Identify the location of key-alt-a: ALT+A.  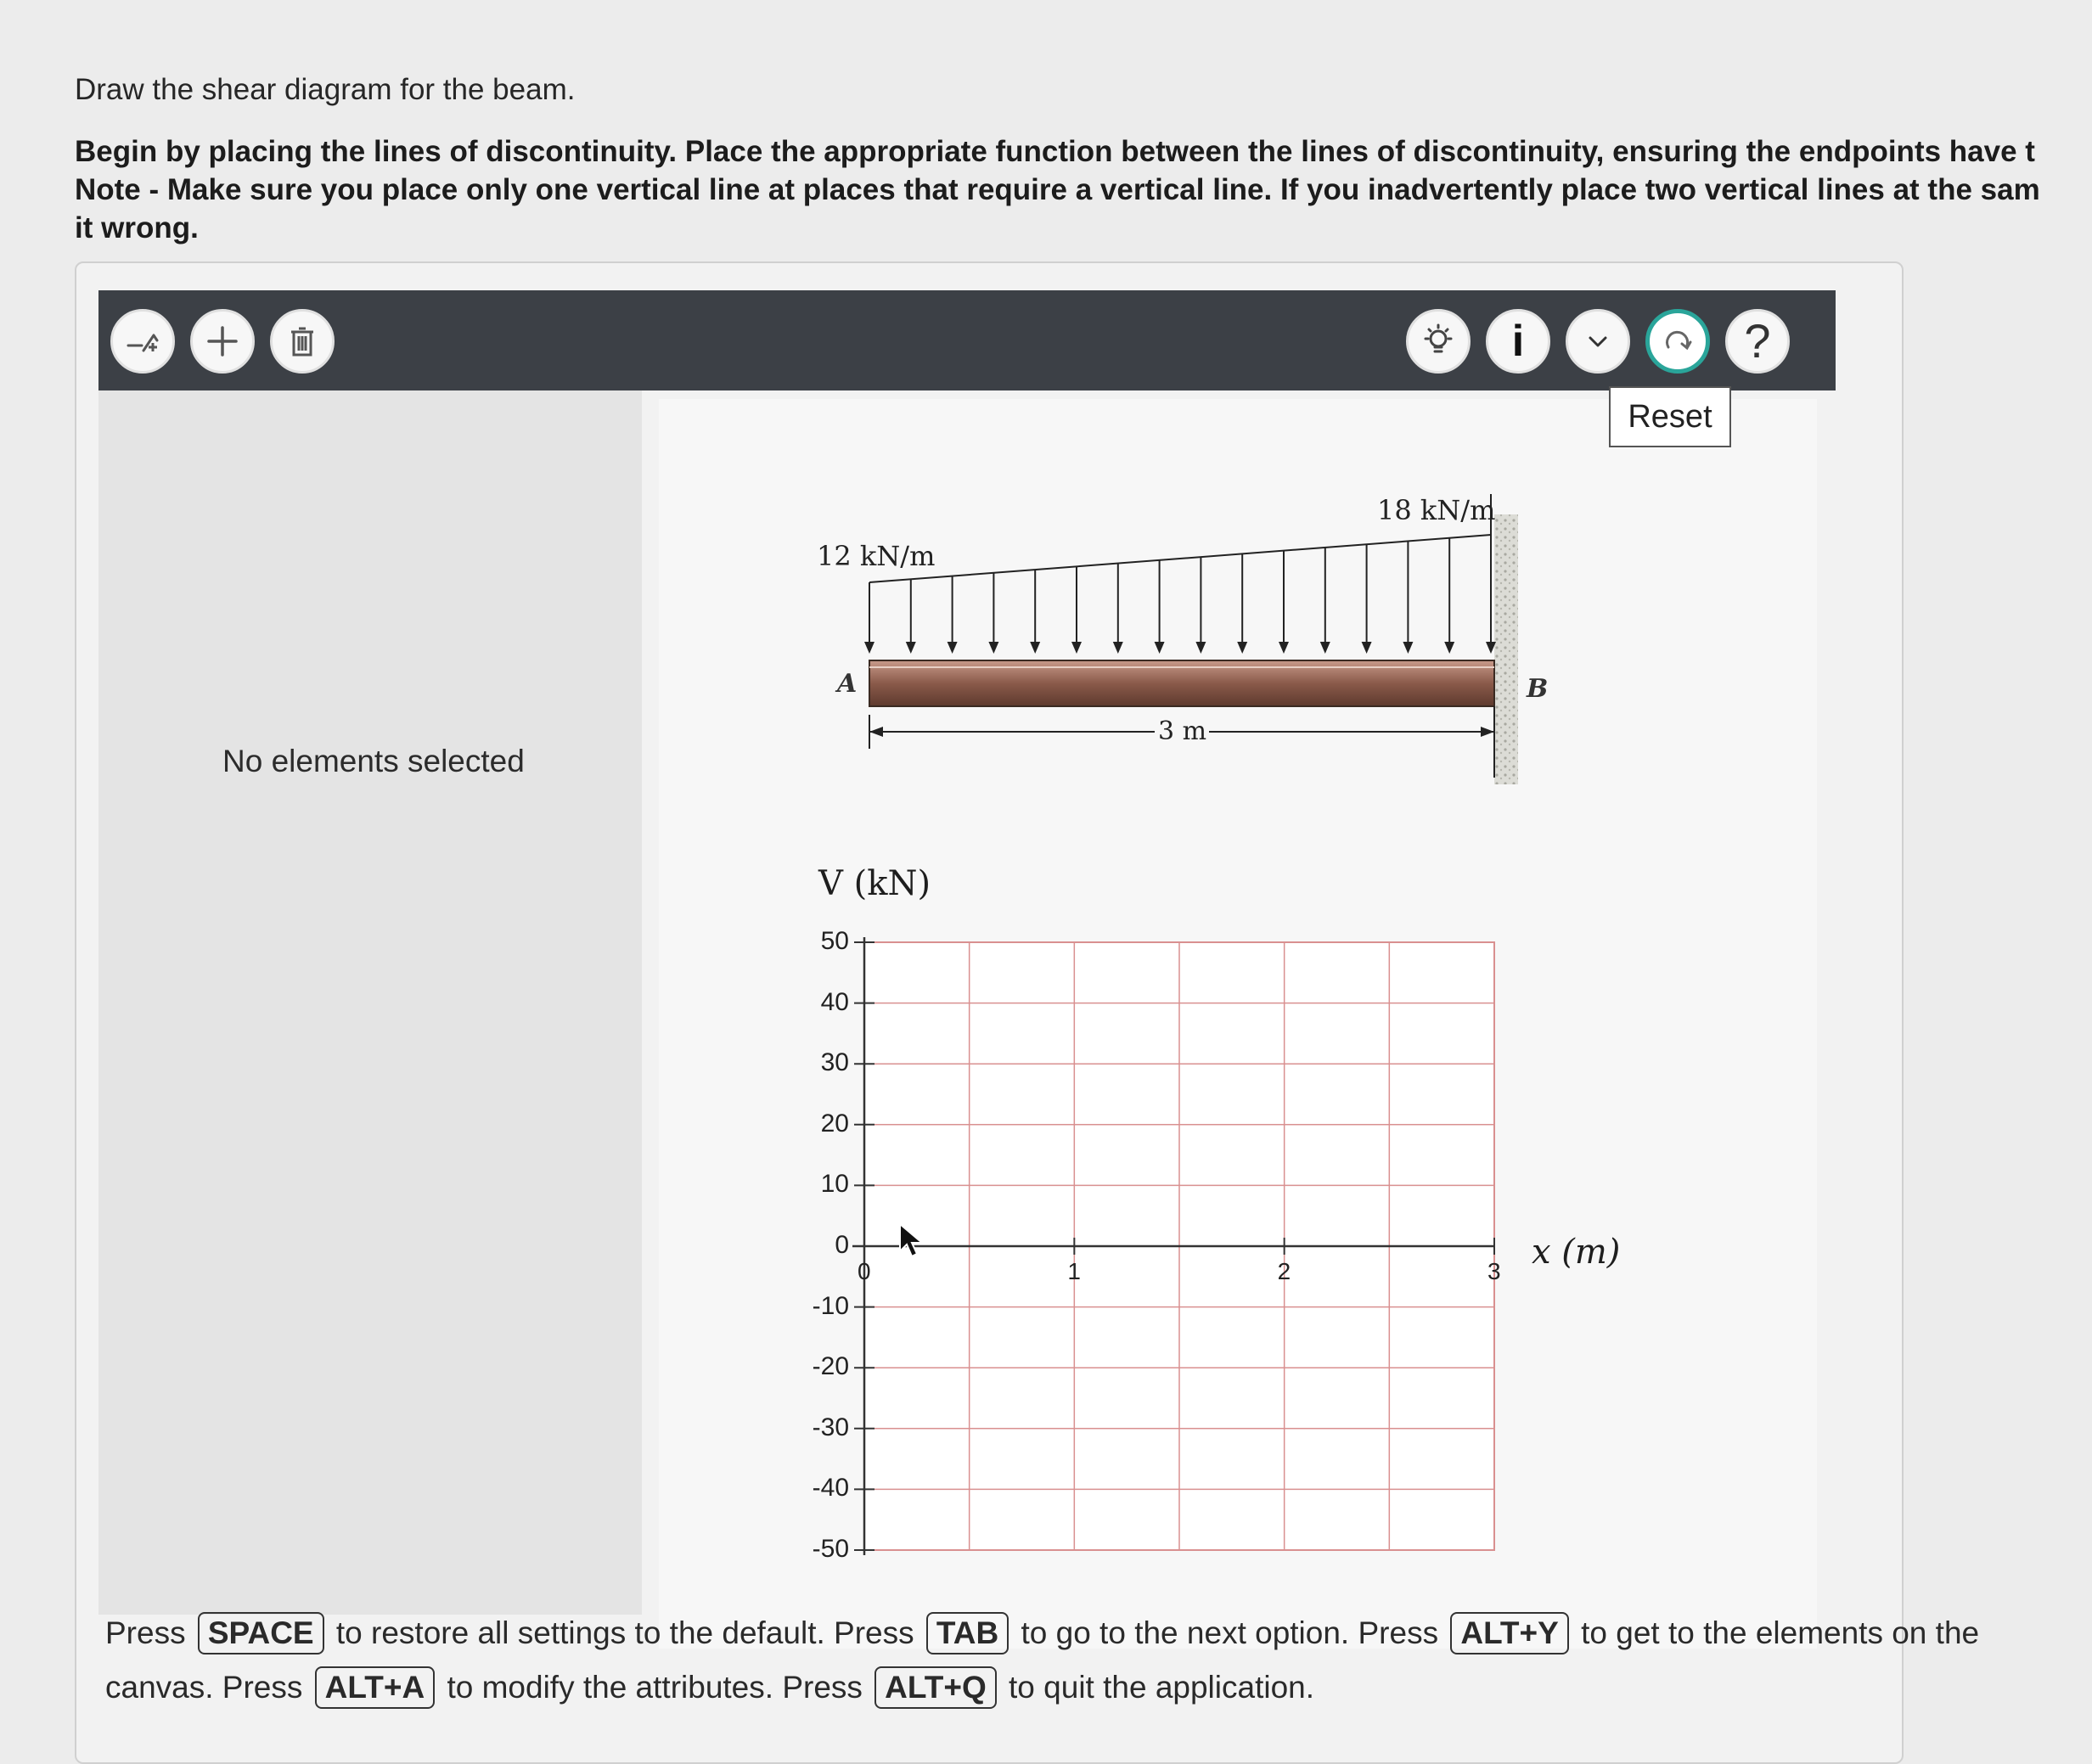
(375, 1687).